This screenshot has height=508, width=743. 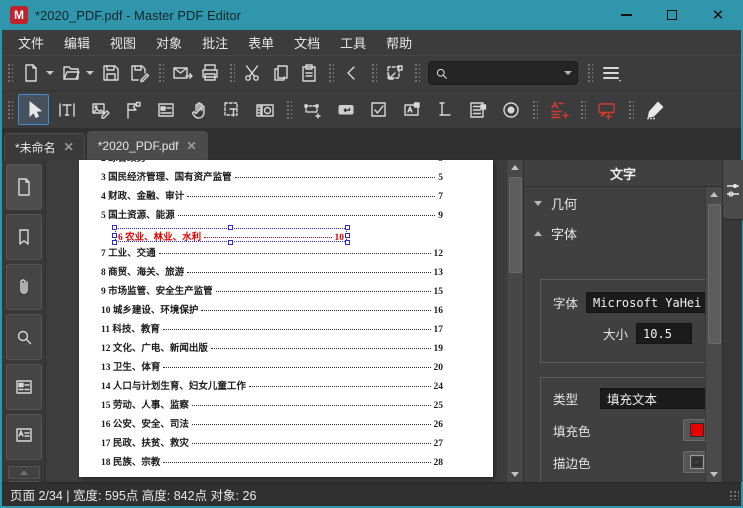 I want to click on save-button, so click(x=111, y=73).